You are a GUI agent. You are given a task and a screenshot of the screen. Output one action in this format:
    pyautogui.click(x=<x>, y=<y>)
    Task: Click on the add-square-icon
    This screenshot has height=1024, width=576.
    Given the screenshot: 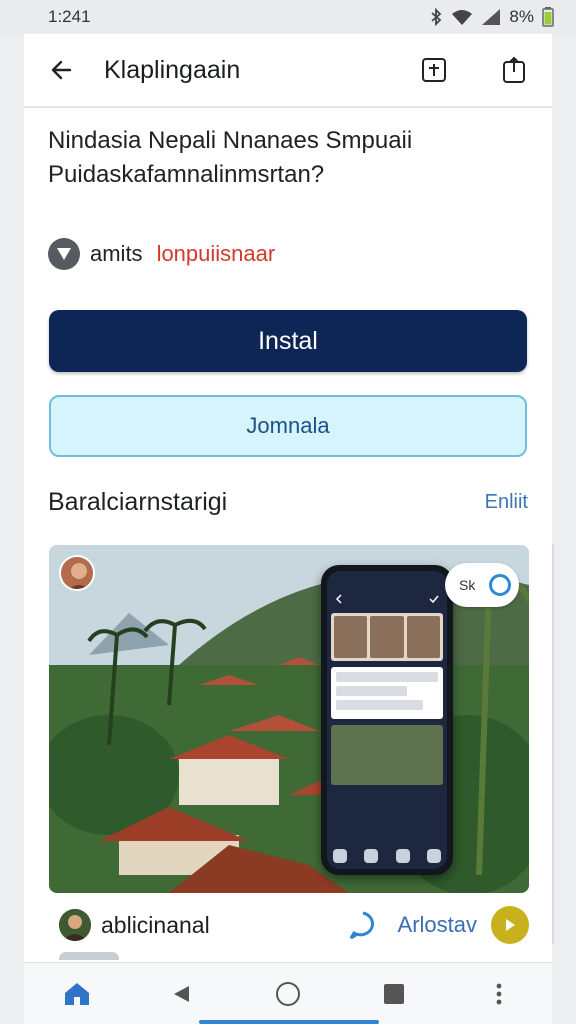 What is the action you would take?
    pyautogui.click(x=434, y=70)
    